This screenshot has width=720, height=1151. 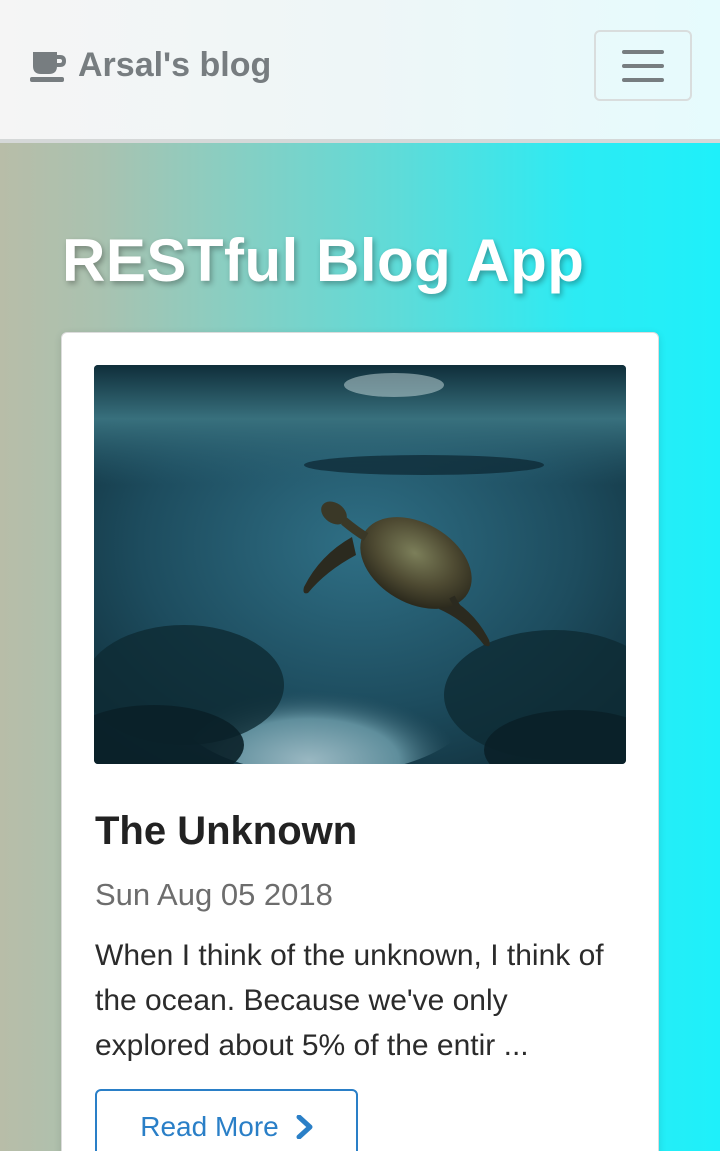 I want to click on hamburger-menu-icon, so click(x=643, y=65).